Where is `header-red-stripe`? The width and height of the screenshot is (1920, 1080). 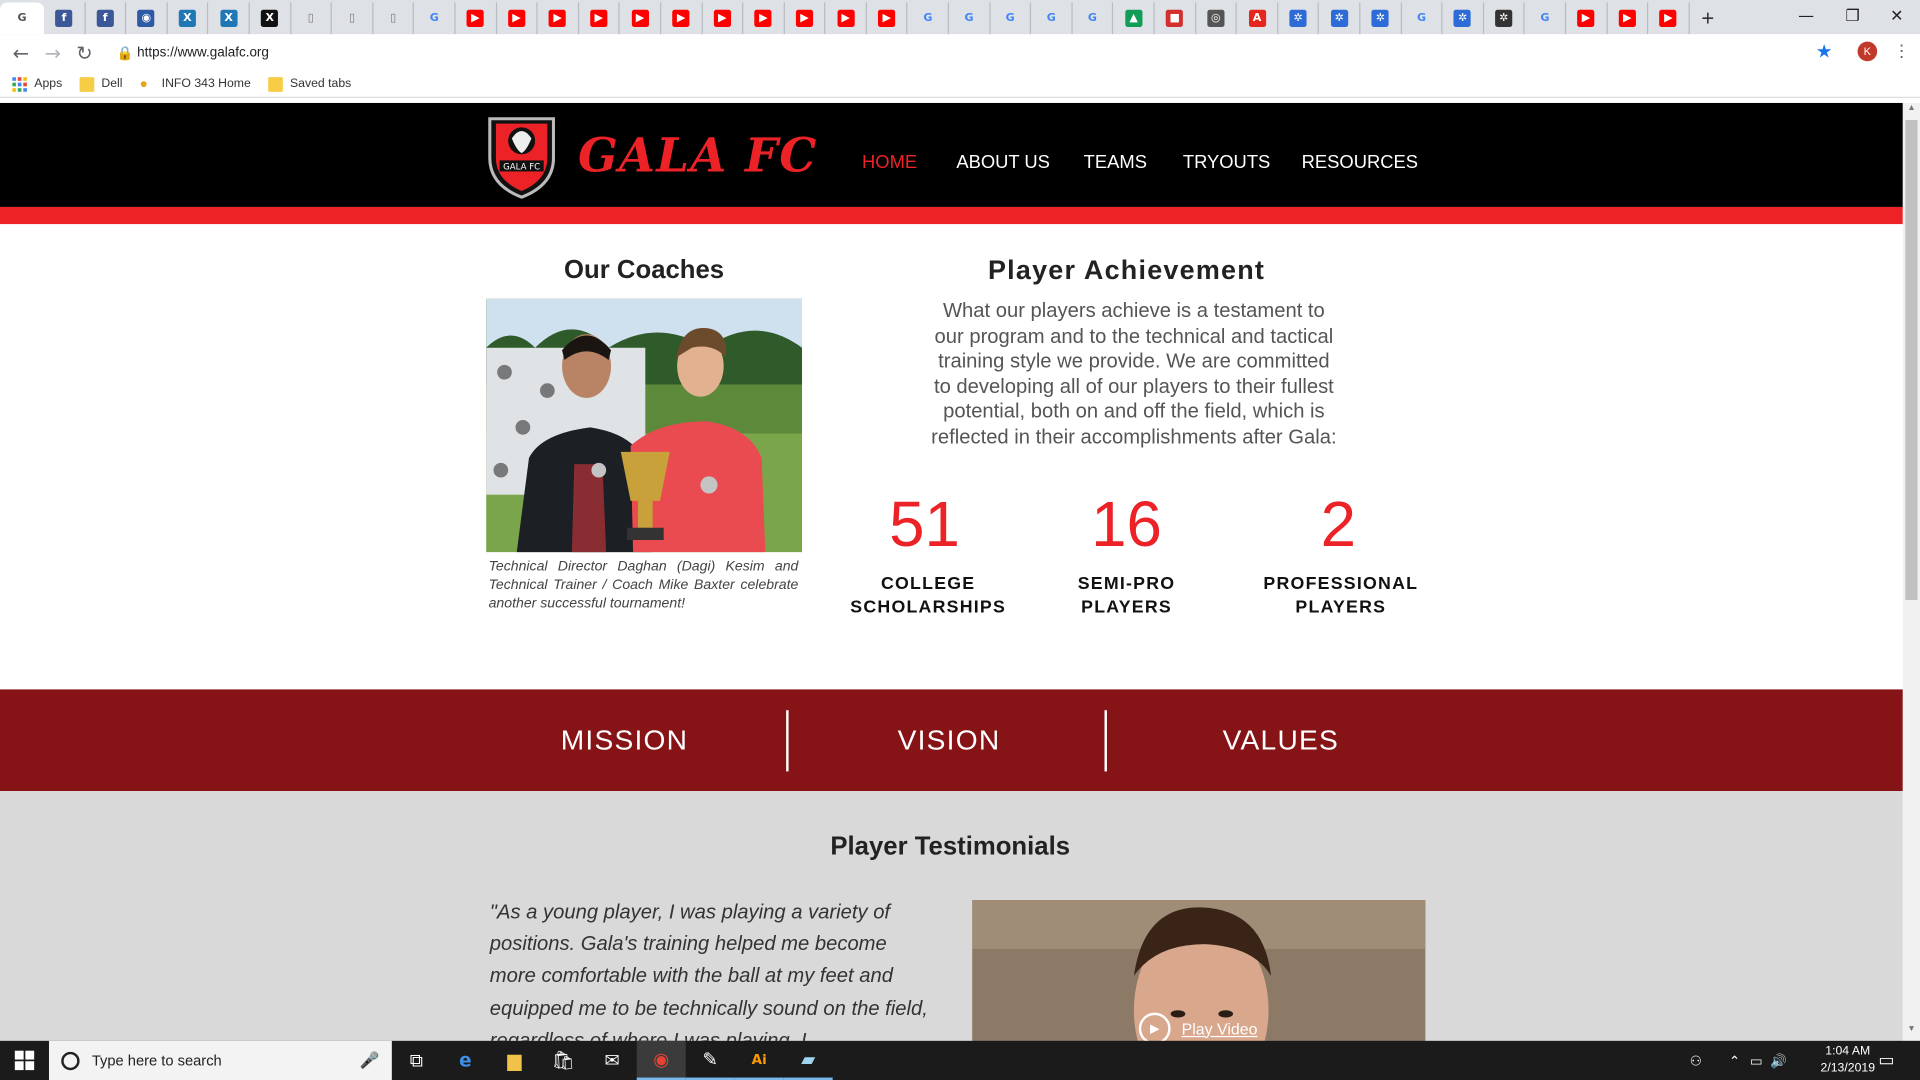 header-red-stripe is located at coordinates (951, 215).